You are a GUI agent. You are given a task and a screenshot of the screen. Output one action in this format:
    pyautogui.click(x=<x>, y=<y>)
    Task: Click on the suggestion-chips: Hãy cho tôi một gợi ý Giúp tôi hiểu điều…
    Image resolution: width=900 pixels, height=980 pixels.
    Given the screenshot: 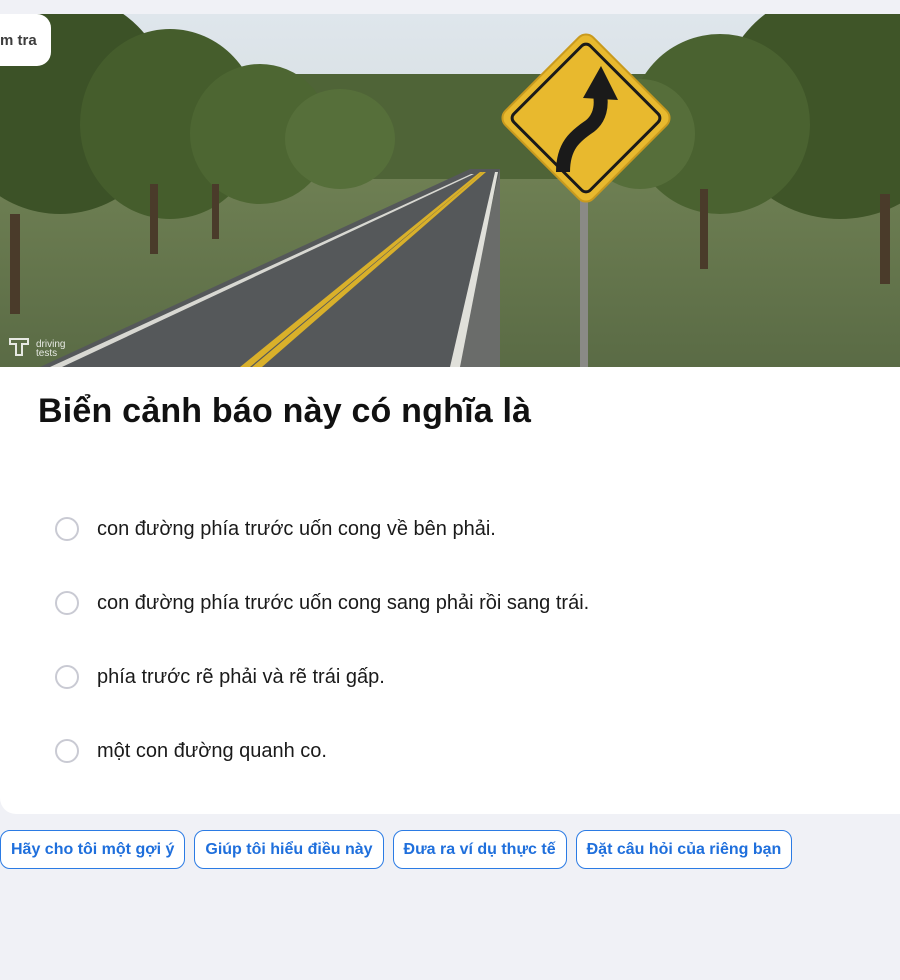 What is the action you would take?
    pyautogui.click(x=396, y=849)
    